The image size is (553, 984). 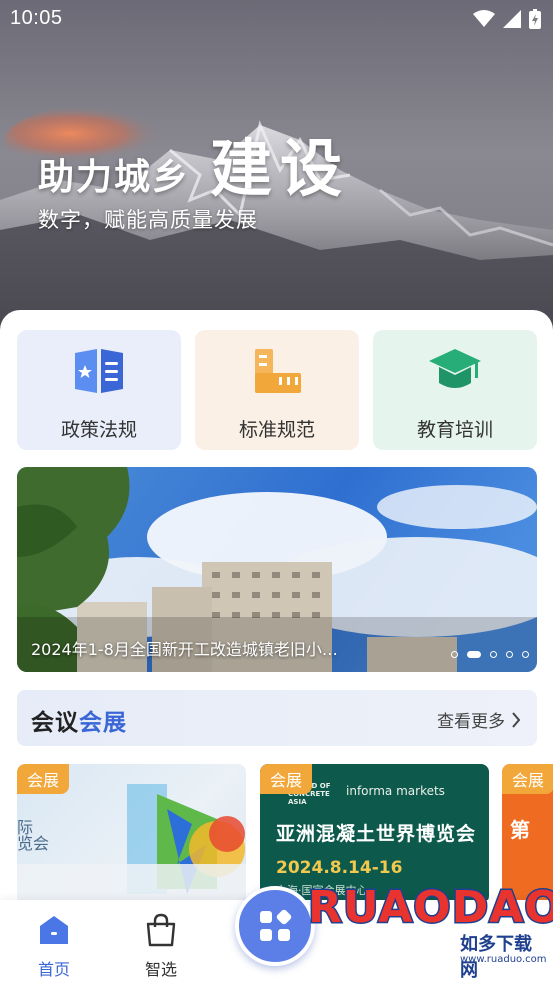 What do you see at coordinates (395, 791) in the screenshot?
I see `informa-markets-logo: informa markets` at bounding box center [395, 791].